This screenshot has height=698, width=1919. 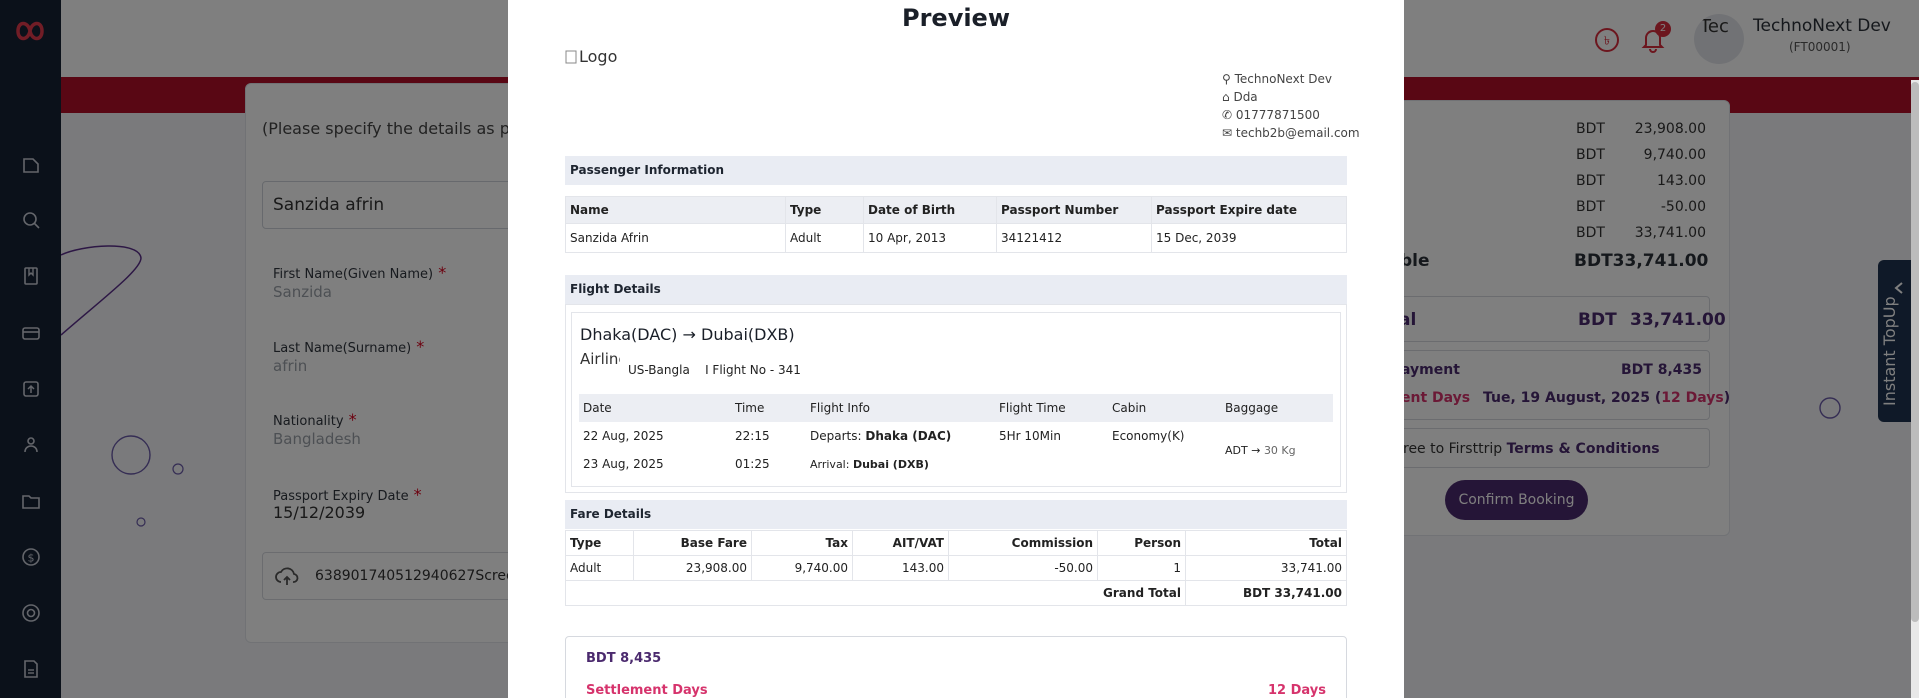 What do you see at coordinates (1277, 79) in the screenshot?
I see `agency-name-row: ⚲ TechnoNext Dev` at bounding box center [1277, 79].